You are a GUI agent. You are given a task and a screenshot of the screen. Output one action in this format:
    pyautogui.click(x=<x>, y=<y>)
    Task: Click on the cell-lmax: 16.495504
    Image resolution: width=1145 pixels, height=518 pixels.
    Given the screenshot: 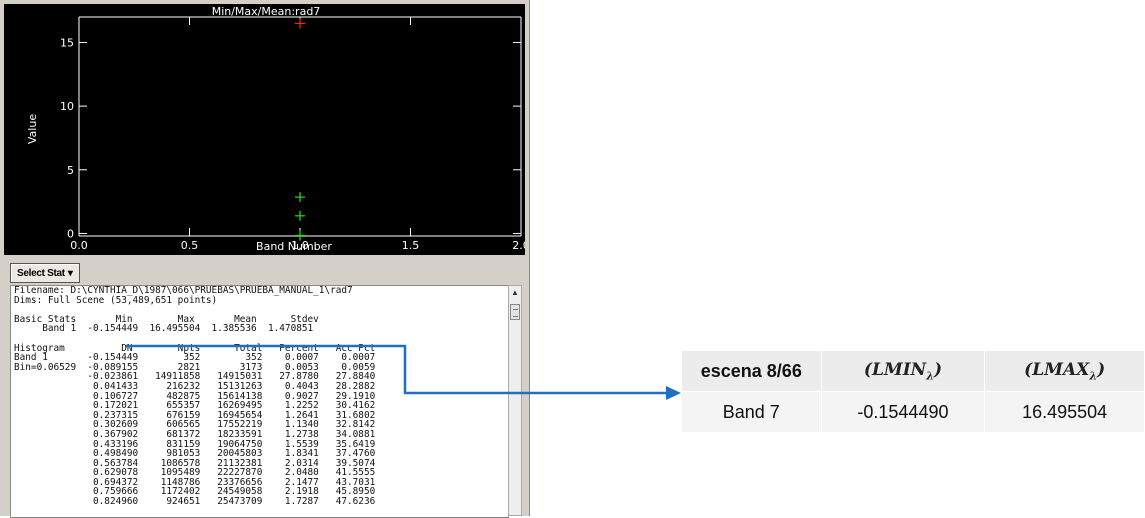 What is the action you would take?
    pyautogui.click(x=1064, y=412)
    